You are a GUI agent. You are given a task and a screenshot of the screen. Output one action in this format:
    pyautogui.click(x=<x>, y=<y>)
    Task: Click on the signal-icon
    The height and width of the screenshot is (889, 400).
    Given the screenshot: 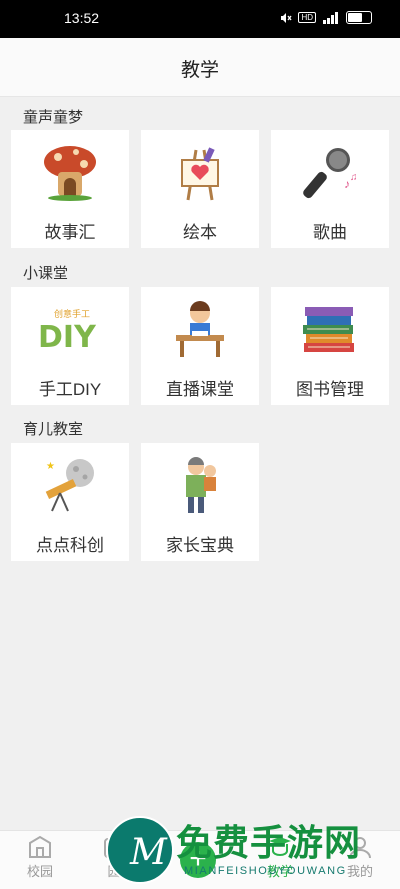 What is the action you would take?
    pyautogui.click(x=330, y=17)
    